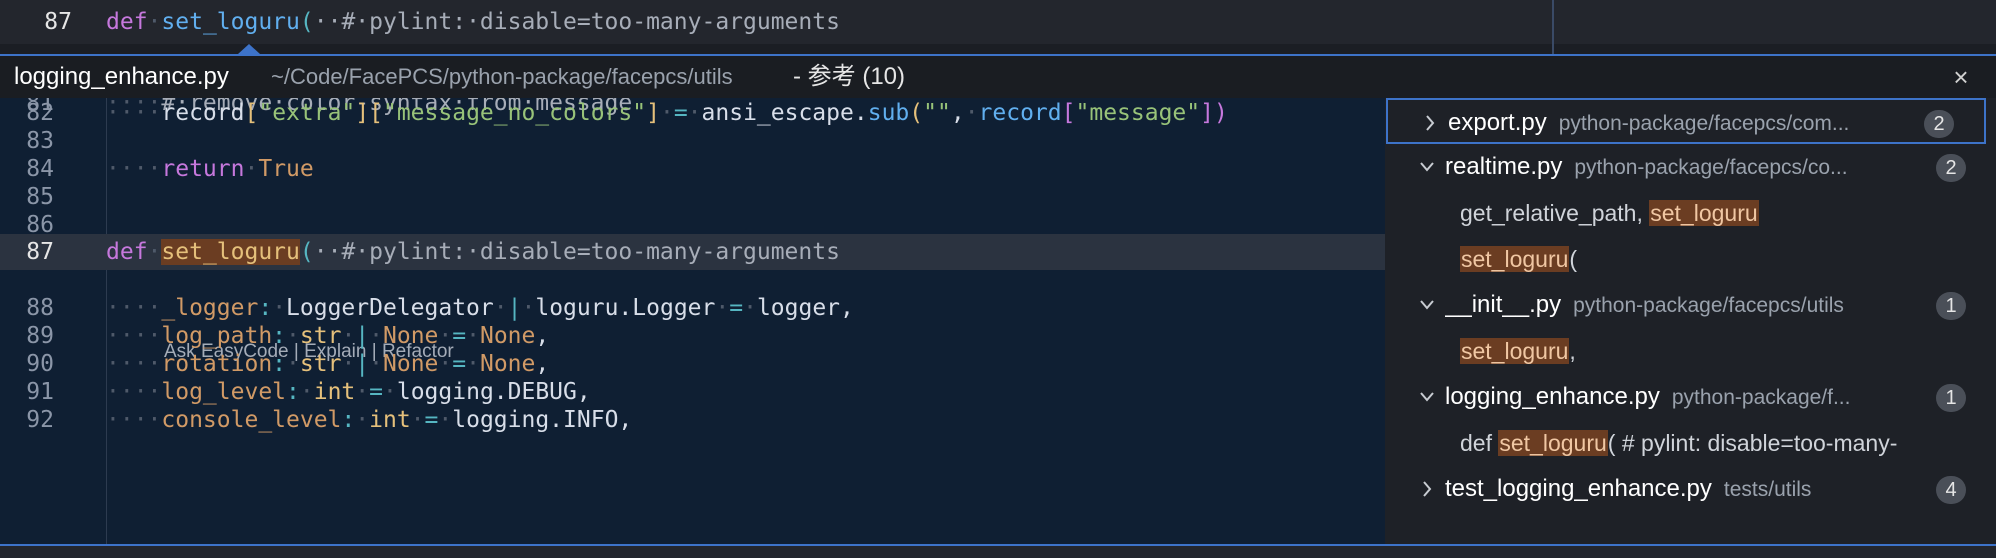 The image size is (1996, 558). I want to click on reference-file-item: export.py python-package/facepcs/com... 2, so click(1686, 121).